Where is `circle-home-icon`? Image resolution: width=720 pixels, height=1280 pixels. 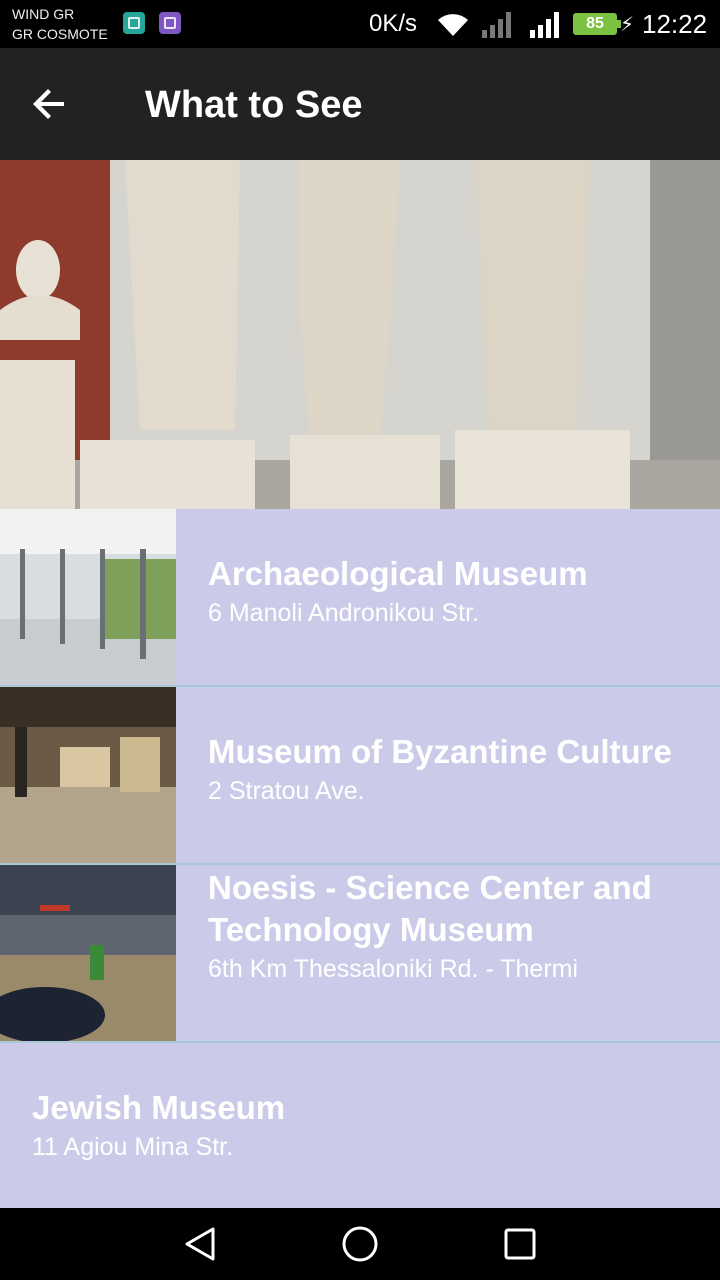
circle-home-icon is located at coordinates (360, 1244).